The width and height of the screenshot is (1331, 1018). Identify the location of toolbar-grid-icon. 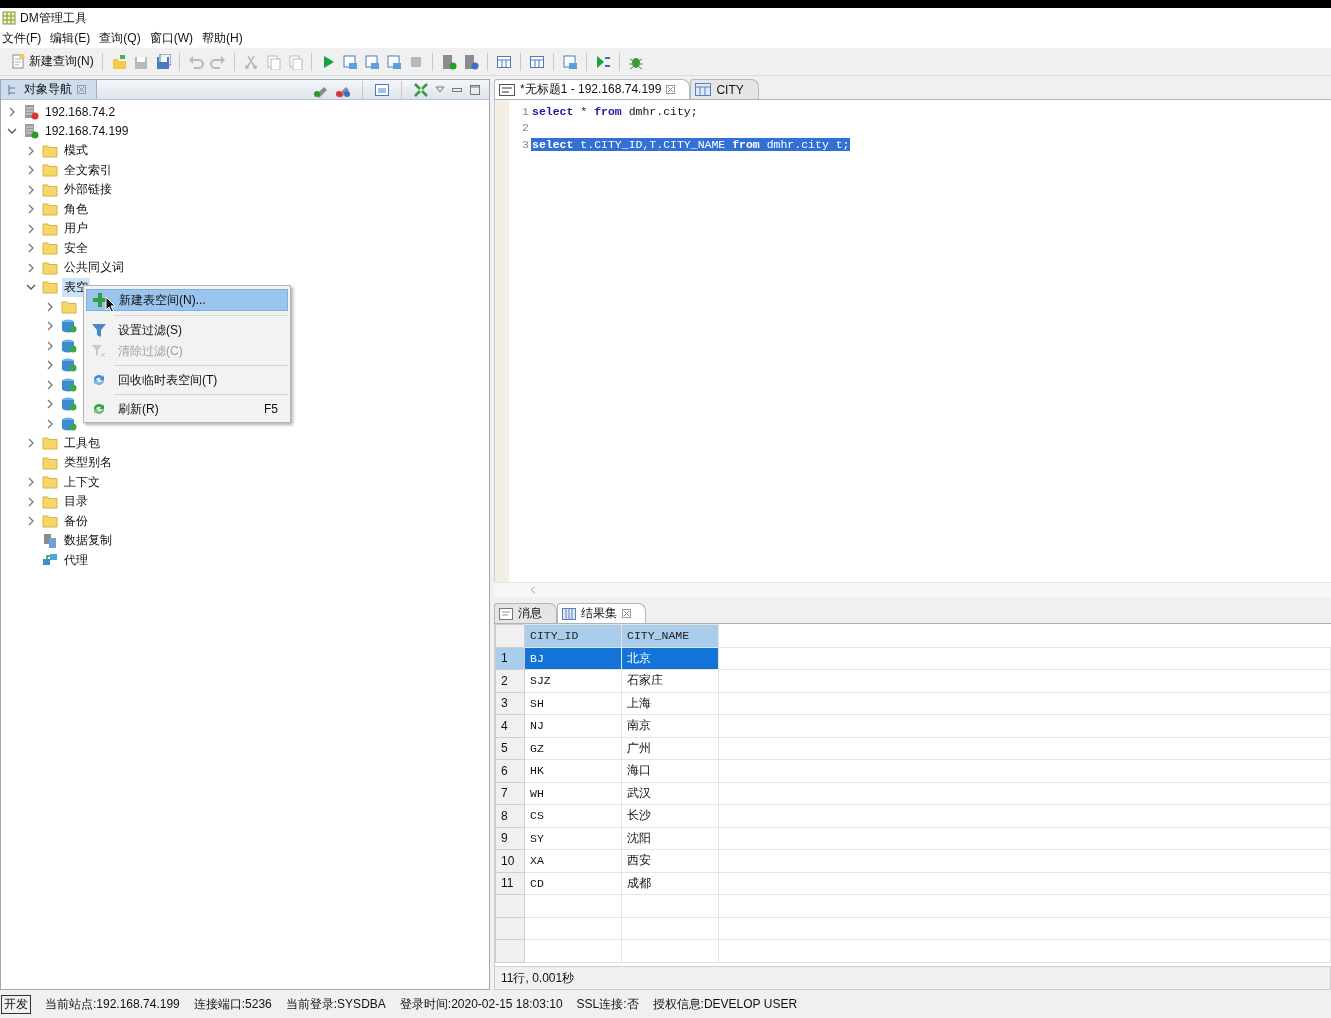
(536, 61).